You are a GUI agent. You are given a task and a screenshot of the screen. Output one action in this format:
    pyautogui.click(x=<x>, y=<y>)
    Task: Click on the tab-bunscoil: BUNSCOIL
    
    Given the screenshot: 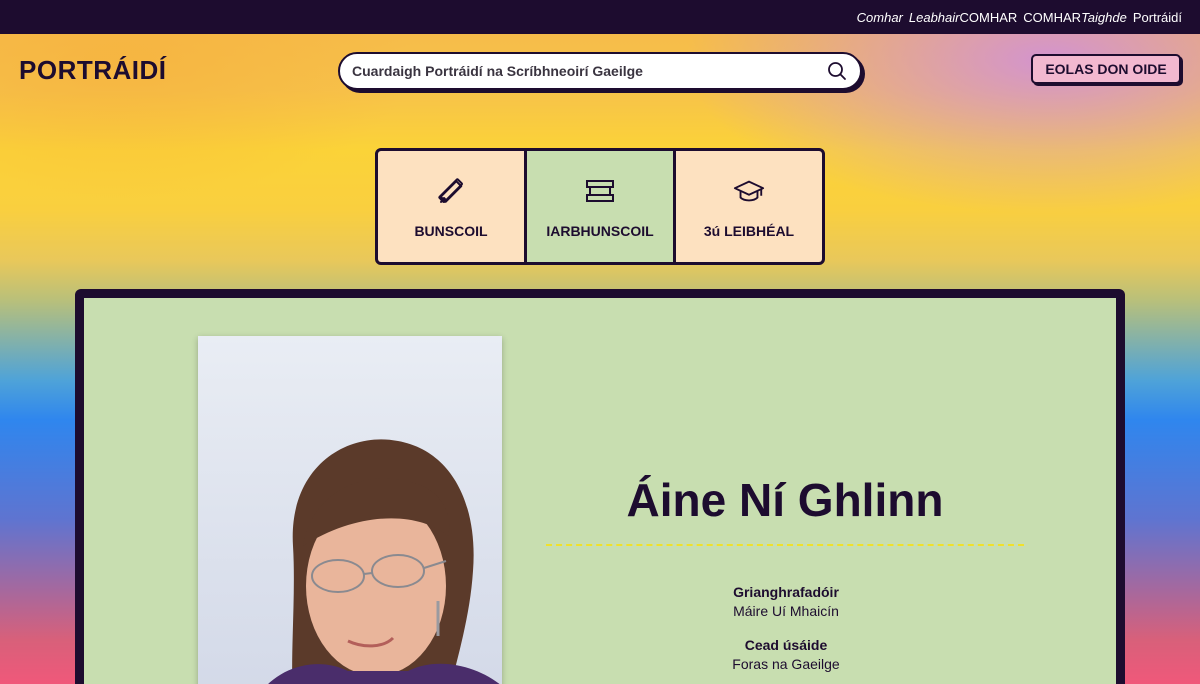 What is the action you would take?
    pyautogui.click(x=451, y=206)
    